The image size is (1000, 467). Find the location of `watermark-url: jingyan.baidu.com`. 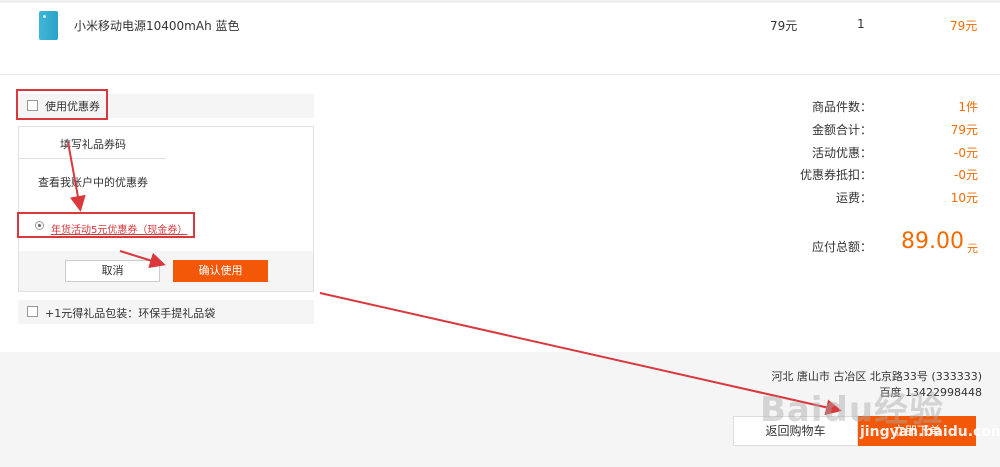

watermark-url: jingyan.baidu.com is located at coordinates (930, 432).